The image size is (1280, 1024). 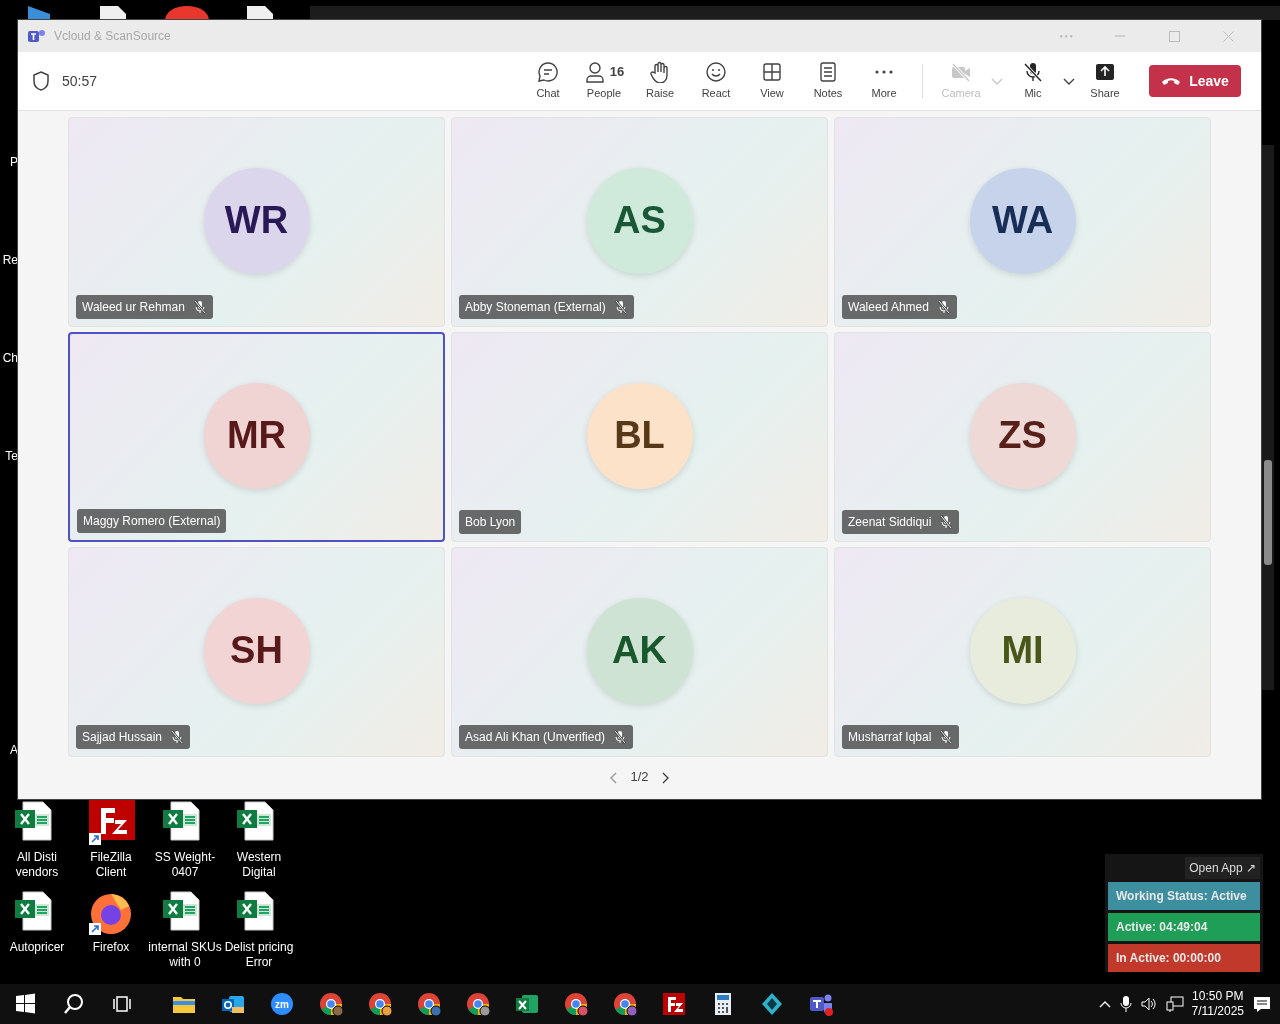 I want to click on scrollbar, so click(x=1268, y=417).